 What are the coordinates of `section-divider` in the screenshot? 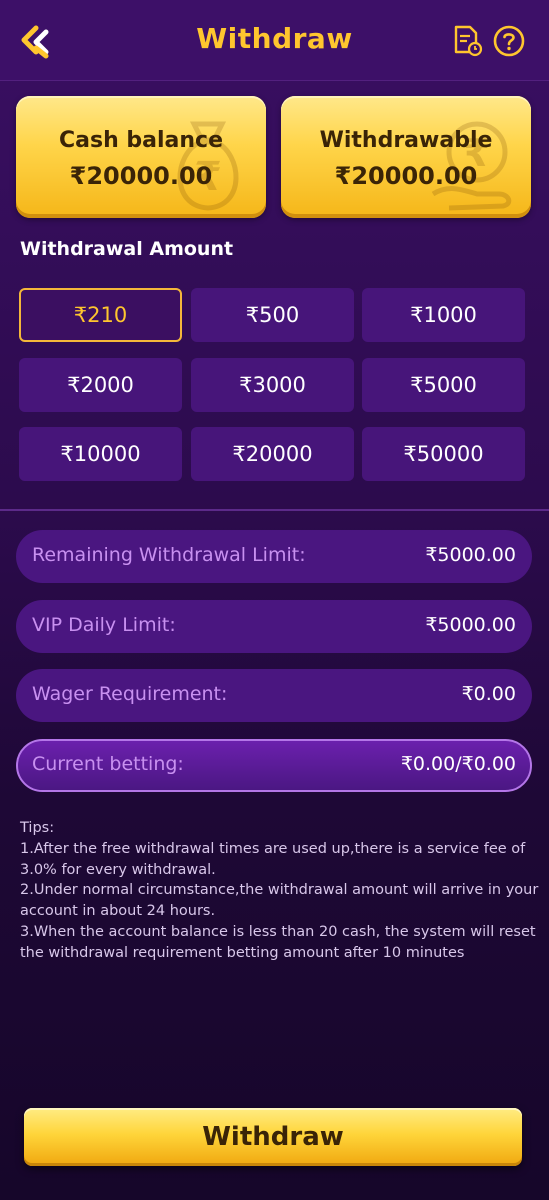 It's located at (274, 510).